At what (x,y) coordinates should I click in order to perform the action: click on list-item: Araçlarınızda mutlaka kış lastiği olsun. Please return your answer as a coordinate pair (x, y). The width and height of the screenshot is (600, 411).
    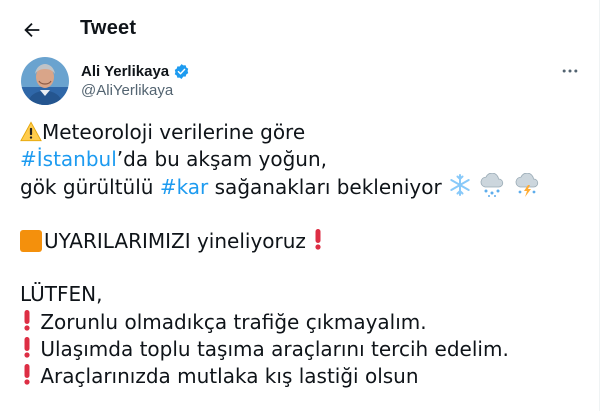
    Looking at the image, I should click on (219, 375).